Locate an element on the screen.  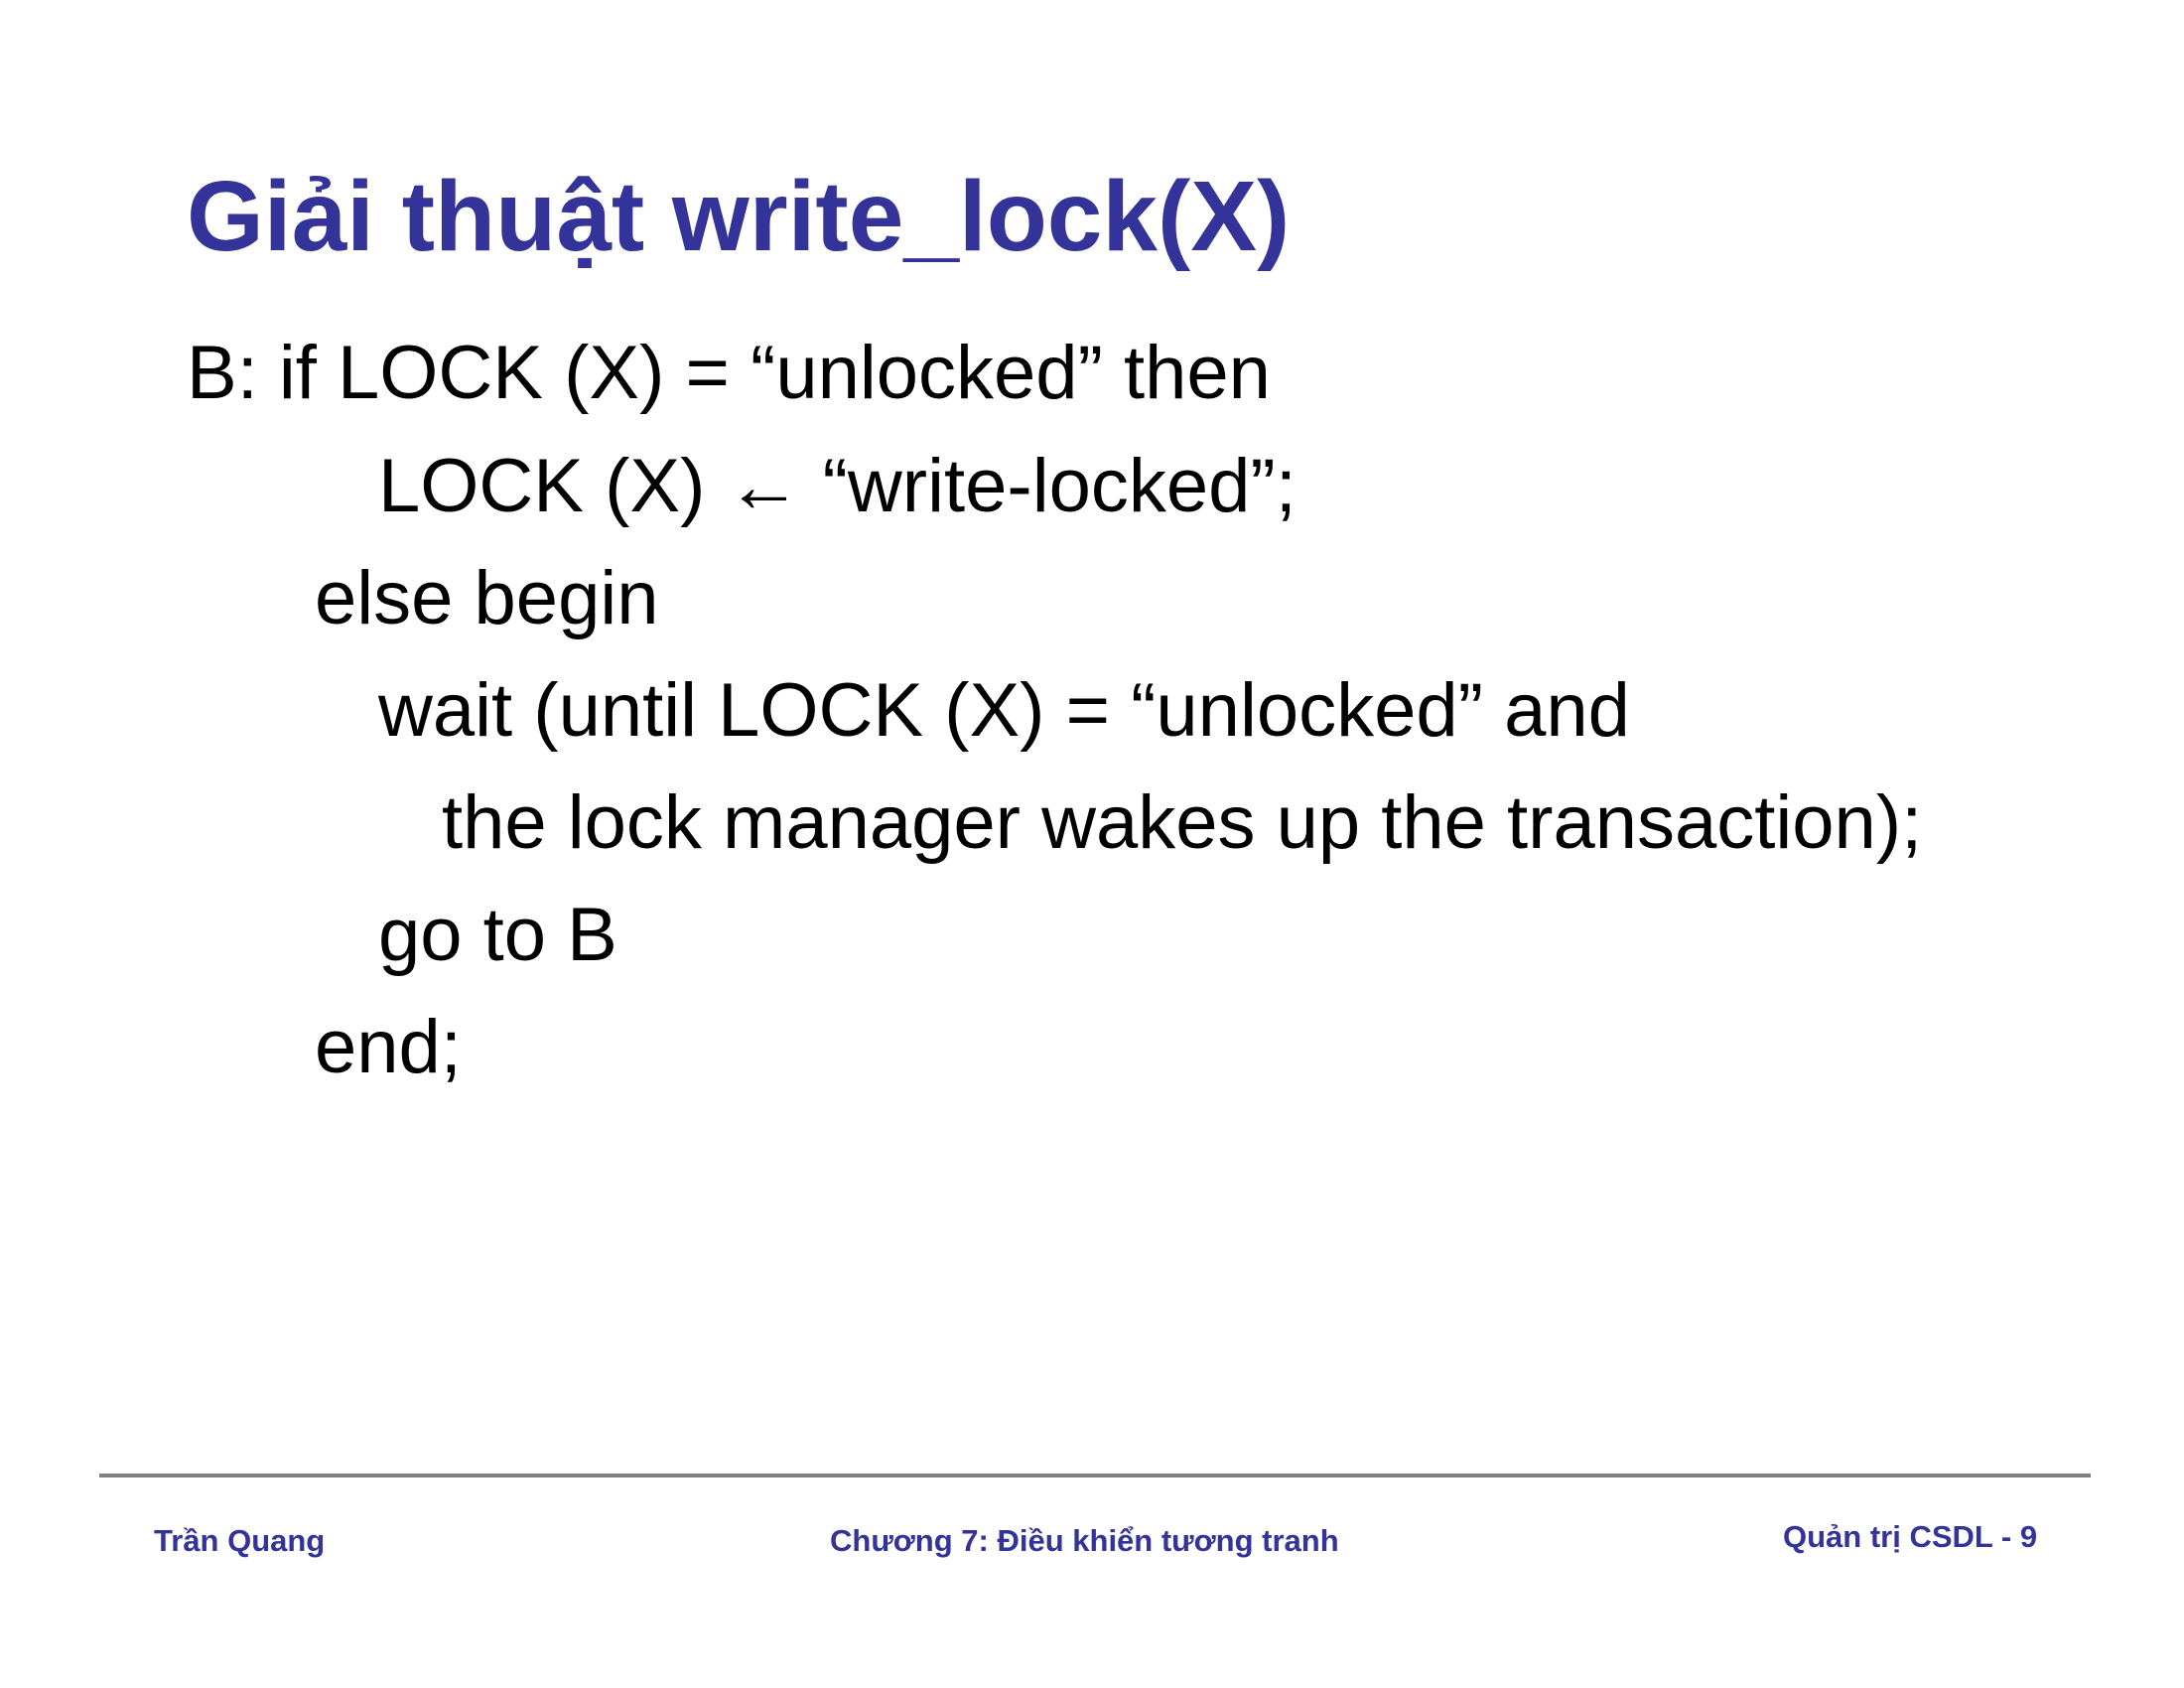
code-line-2: LOCK (X) ← “write-locked”; is located at coordinates (837, 486).